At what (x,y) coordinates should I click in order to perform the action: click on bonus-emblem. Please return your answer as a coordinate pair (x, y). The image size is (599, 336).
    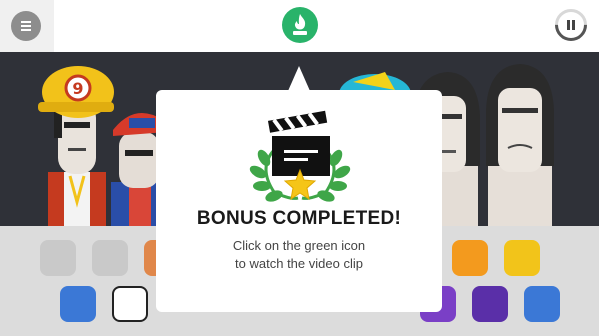
    Looking at the image, I should click on (300, 156).